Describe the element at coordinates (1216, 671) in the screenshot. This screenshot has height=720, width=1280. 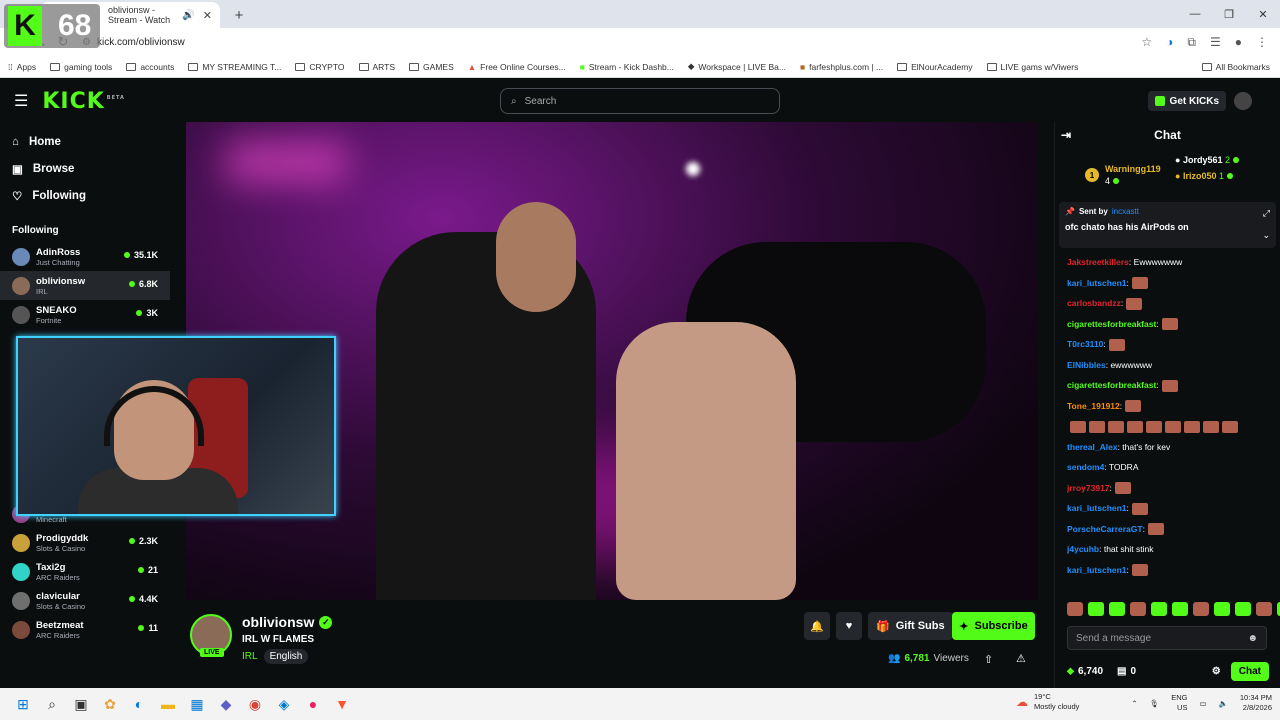
I see `chat-settings-icon: ⚙` at that location.